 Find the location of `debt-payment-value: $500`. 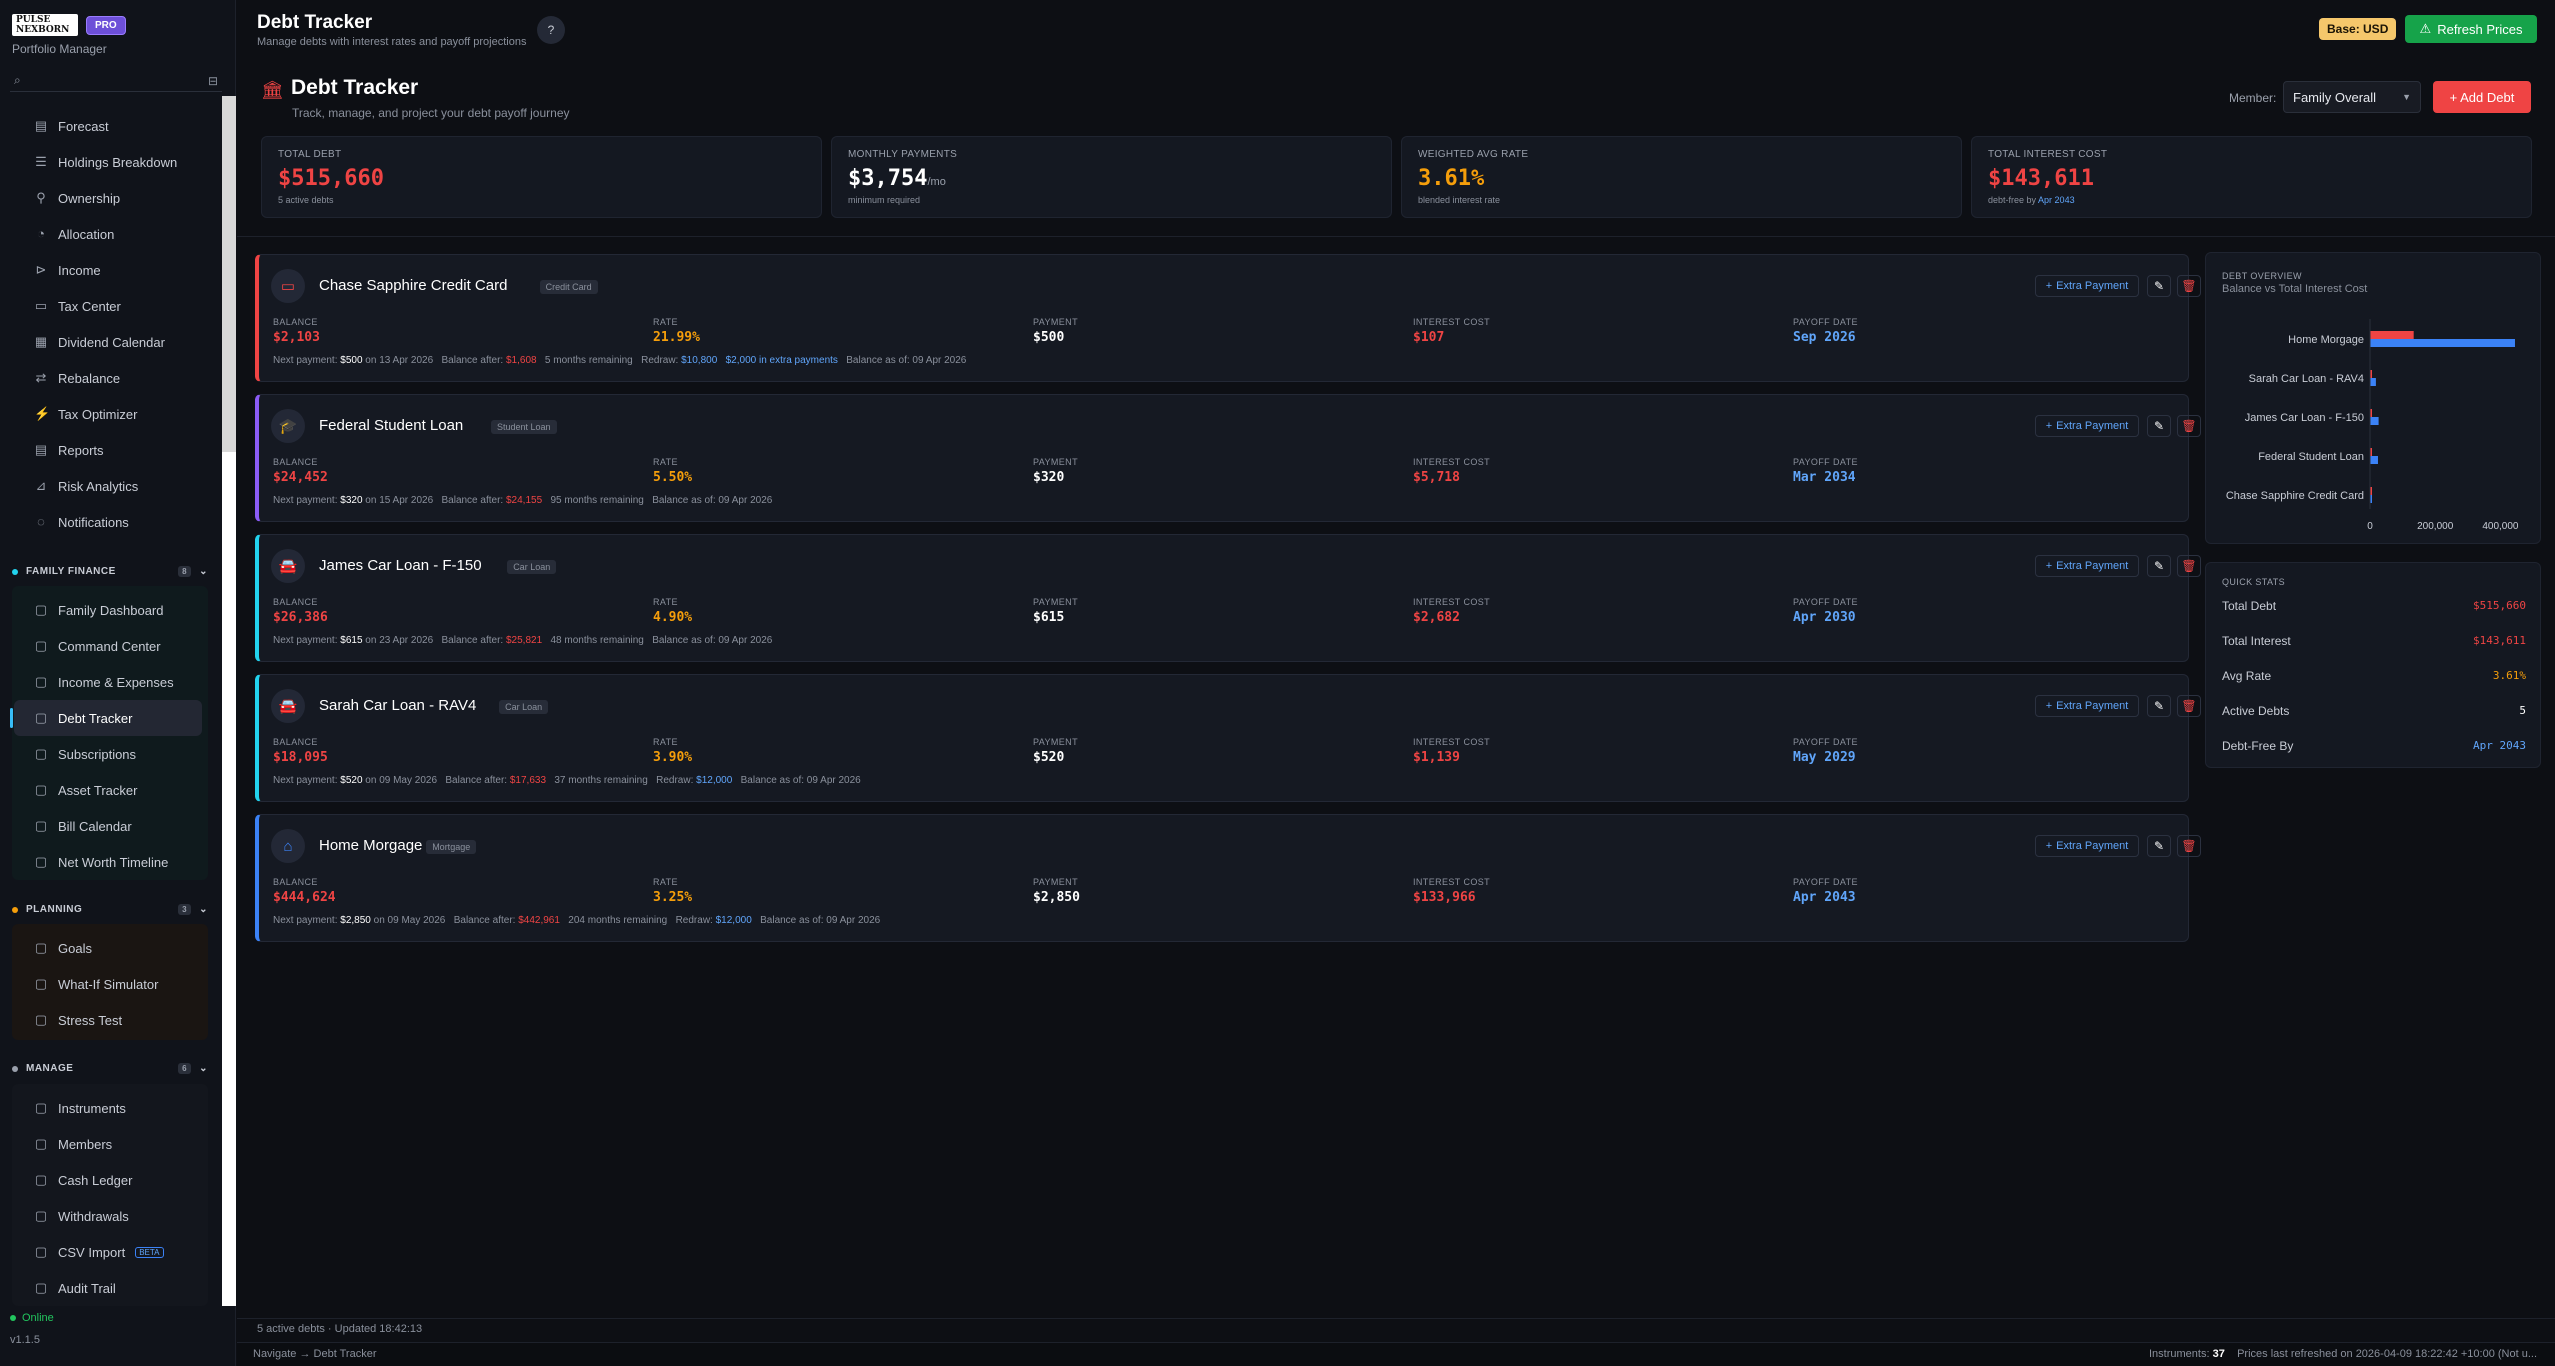

debt-payment-value: $500 is located at coordinates (1049, 337).